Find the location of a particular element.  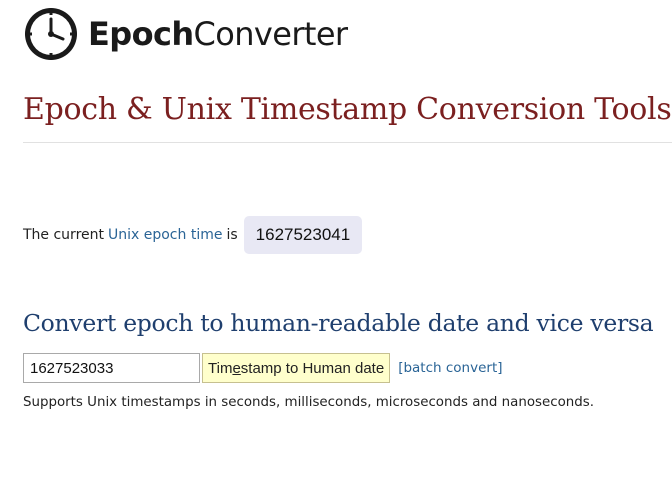

timestamp-input is located at coordinates (111, 368).